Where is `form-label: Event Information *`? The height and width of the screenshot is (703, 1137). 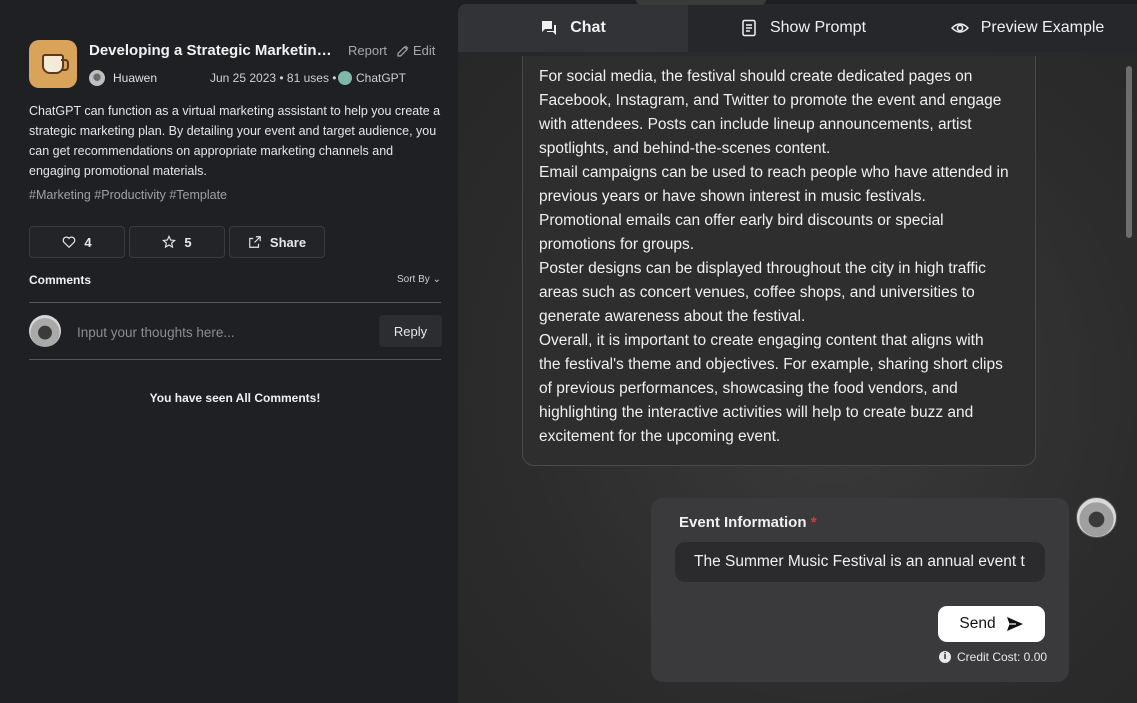 form-label: Event Information * is located at coordinates (748, 522).